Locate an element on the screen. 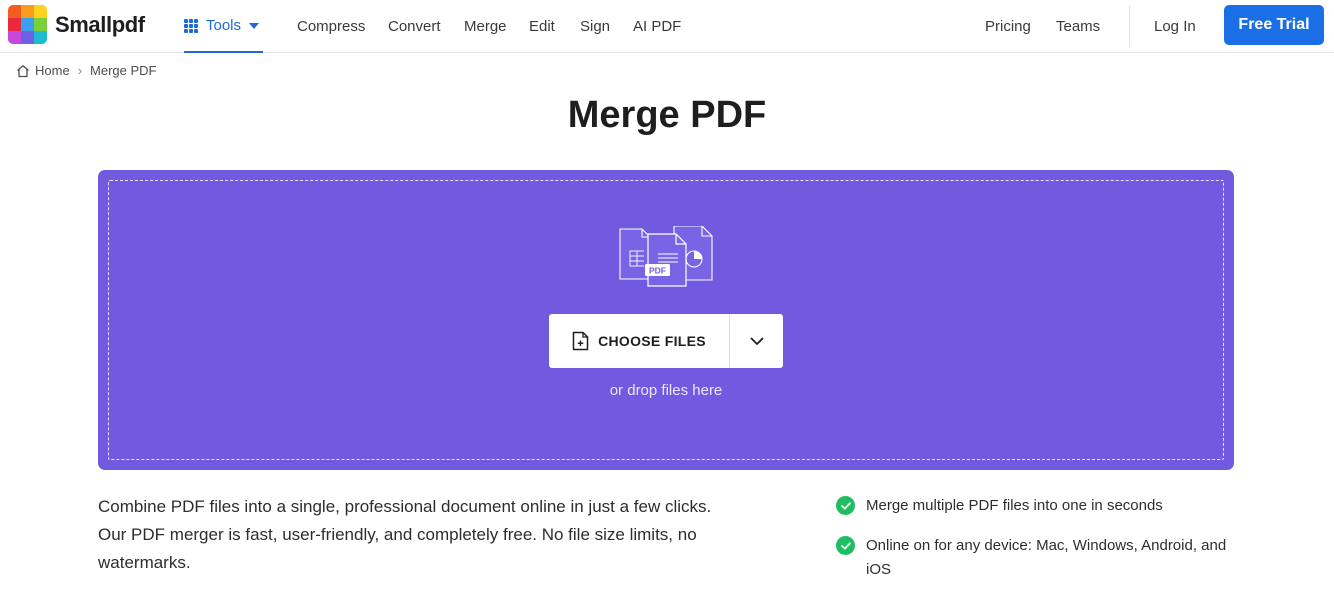  caret-down-icon is located at coordinates (254, 25).